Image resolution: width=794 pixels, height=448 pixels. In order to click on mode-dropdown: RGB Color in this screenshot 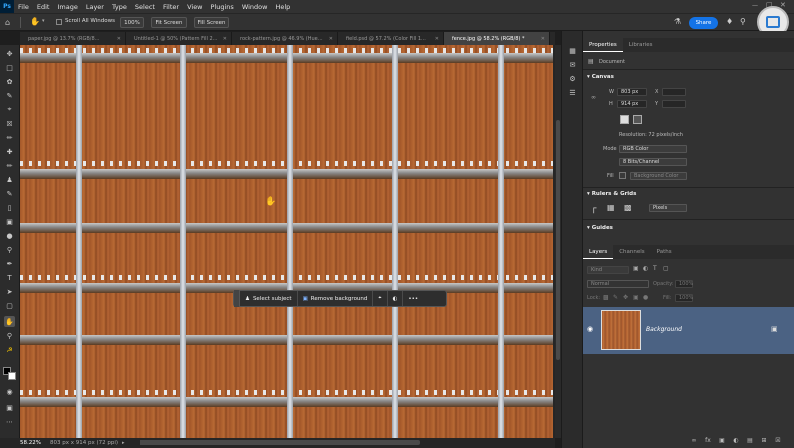, I will do `click(653, 149)`.